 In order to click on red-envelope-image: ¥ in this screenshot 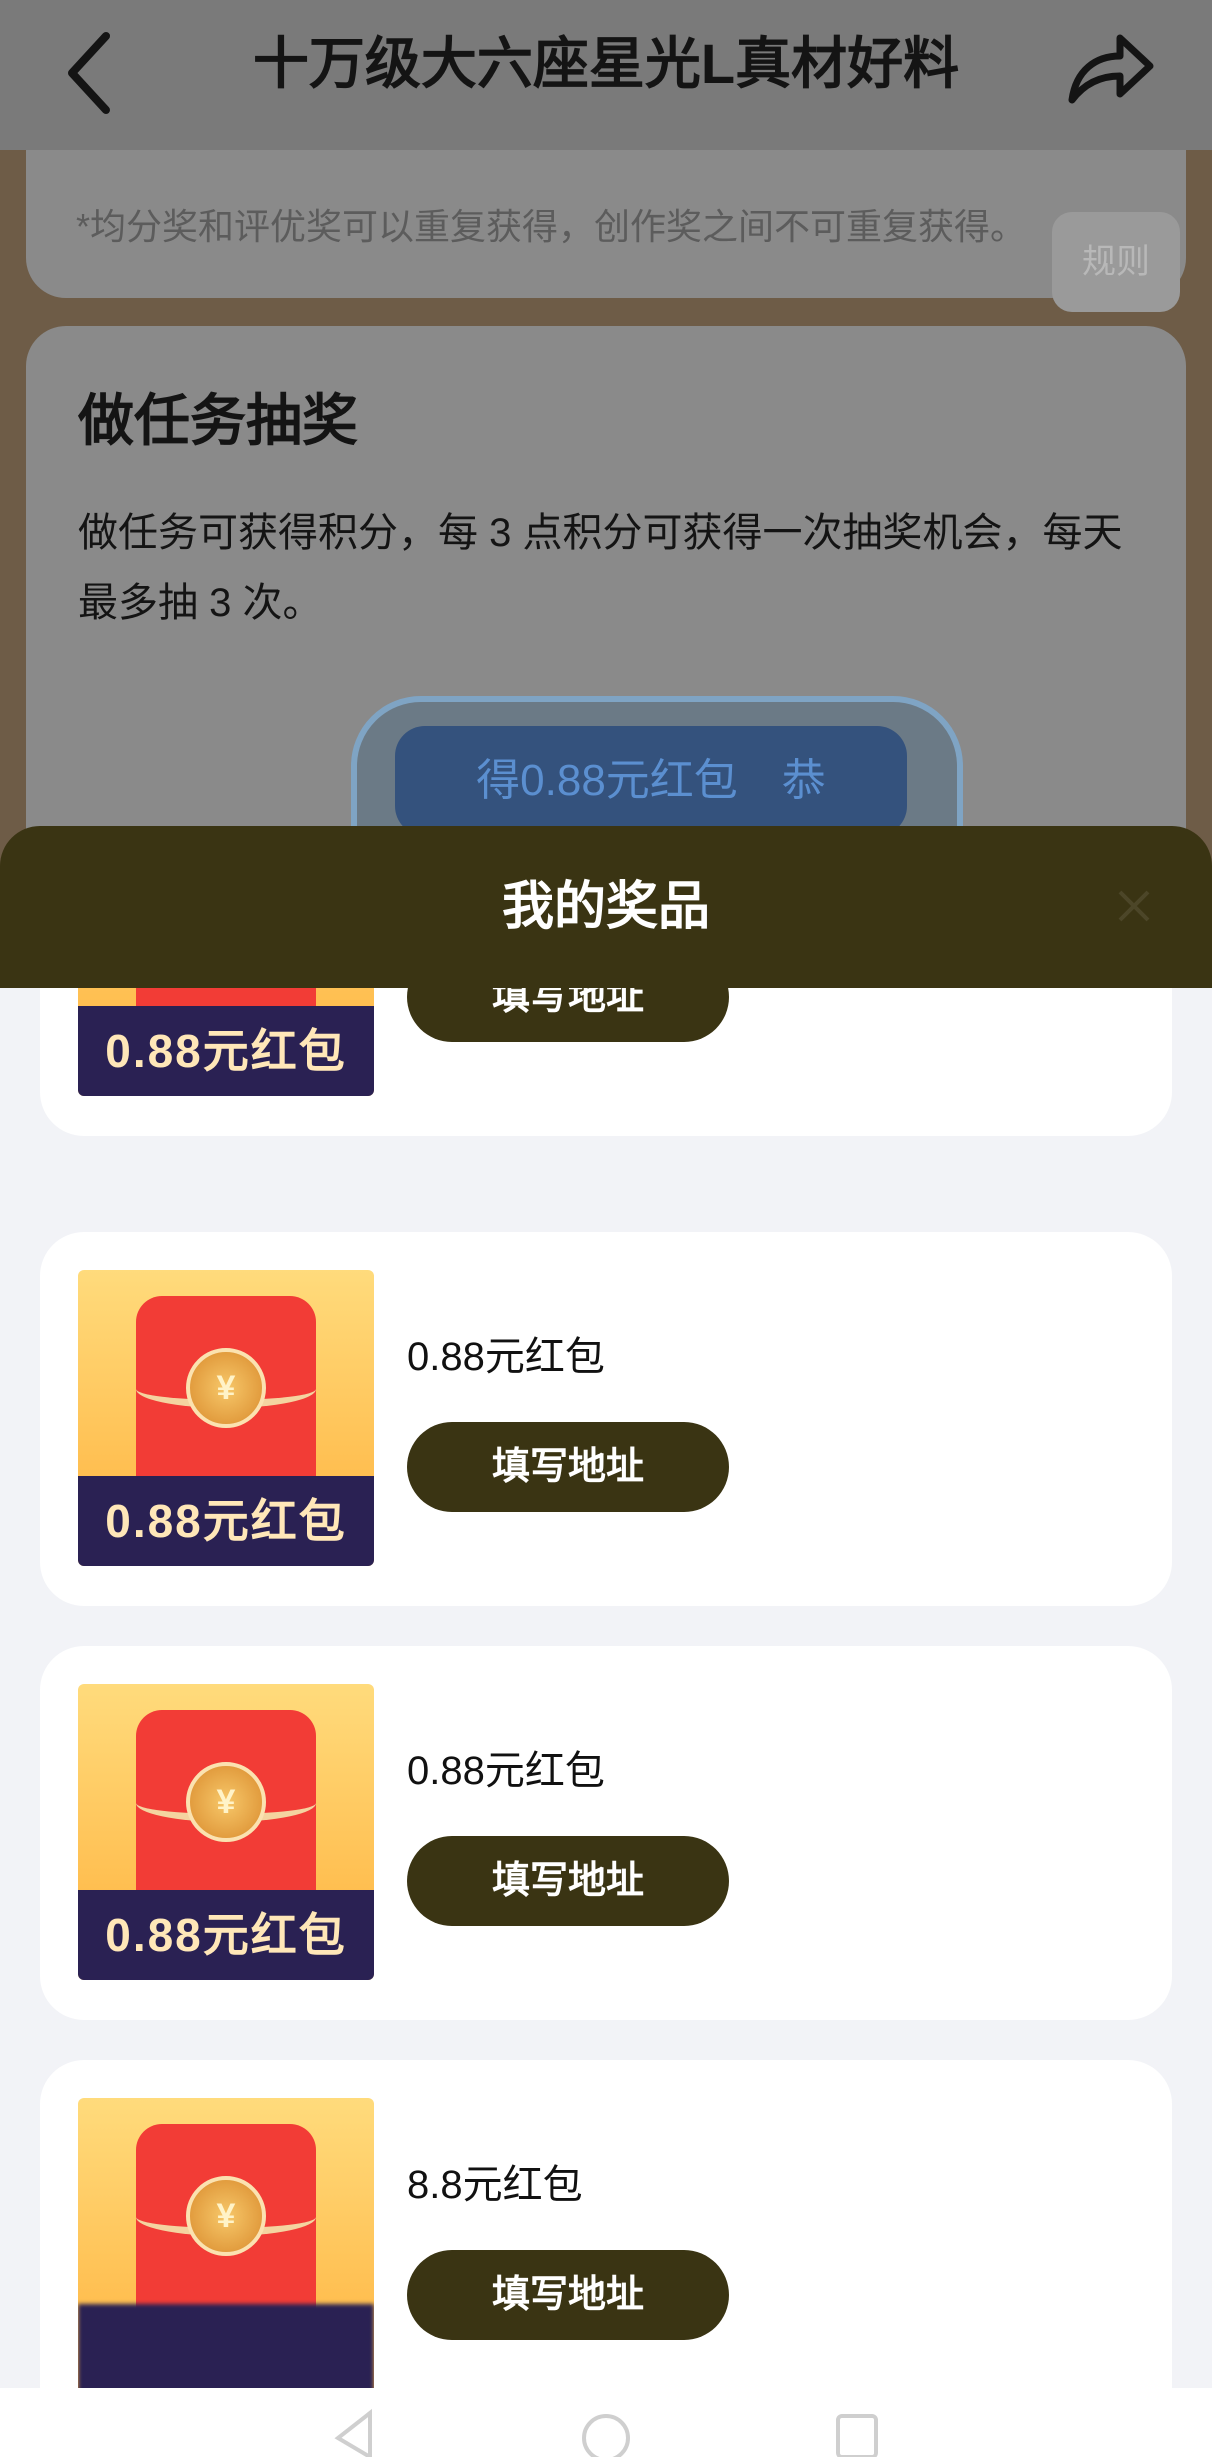, I will do `click(226, 2243)`.